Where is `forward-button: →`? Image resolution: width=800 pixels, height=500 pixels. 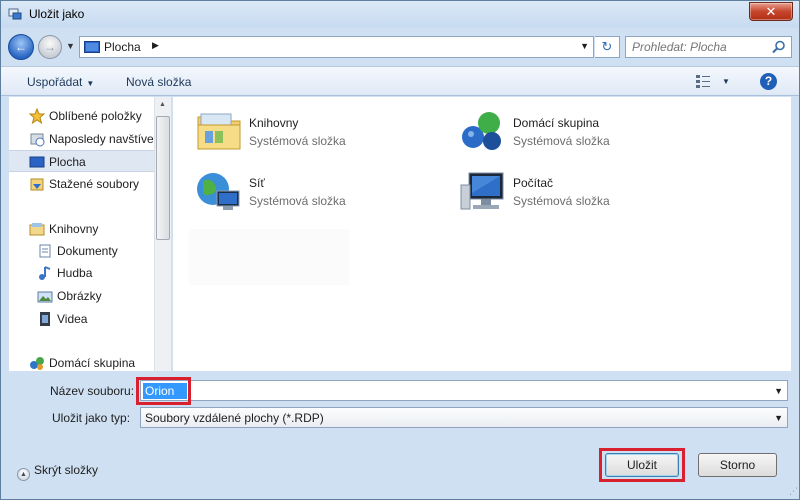
forward-button: → is located at coordinates (50, 47).